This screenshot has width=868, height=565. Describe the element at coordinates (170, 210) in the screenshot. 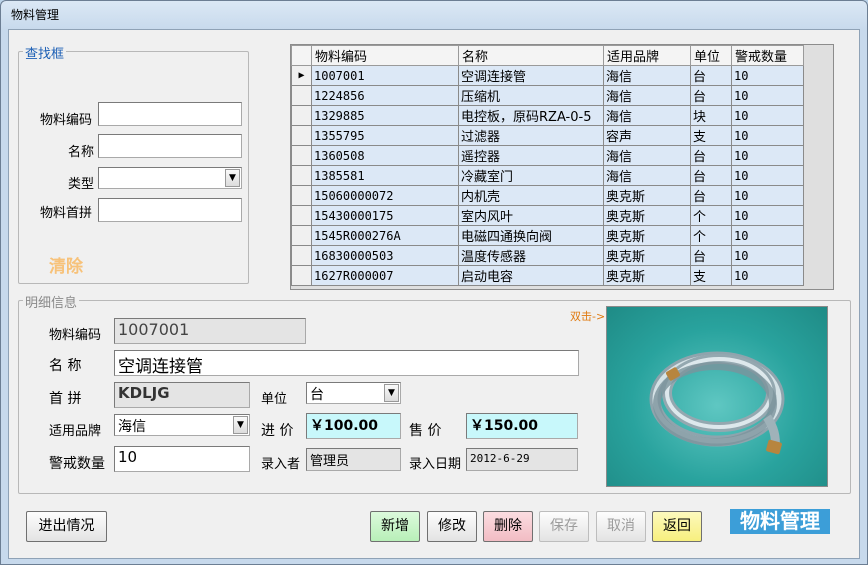

I see `search-pinyin-input` at that location.